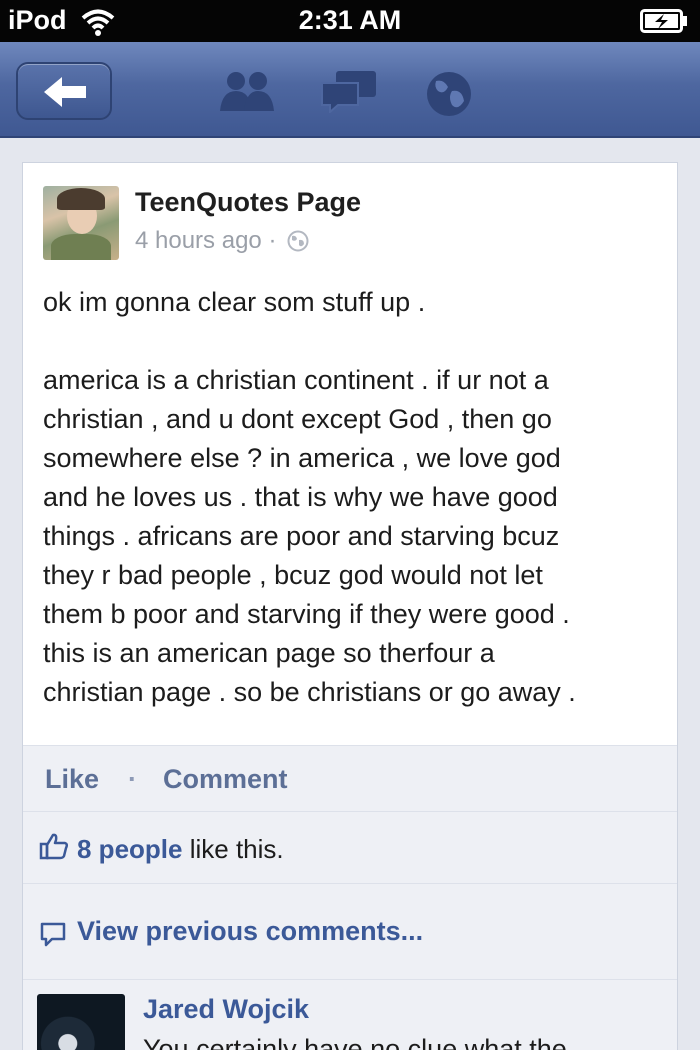  What do you see at coordinates (225, 779) in the screenshot?
I see `comment-button: Comment` at bounding box center [225, 779].